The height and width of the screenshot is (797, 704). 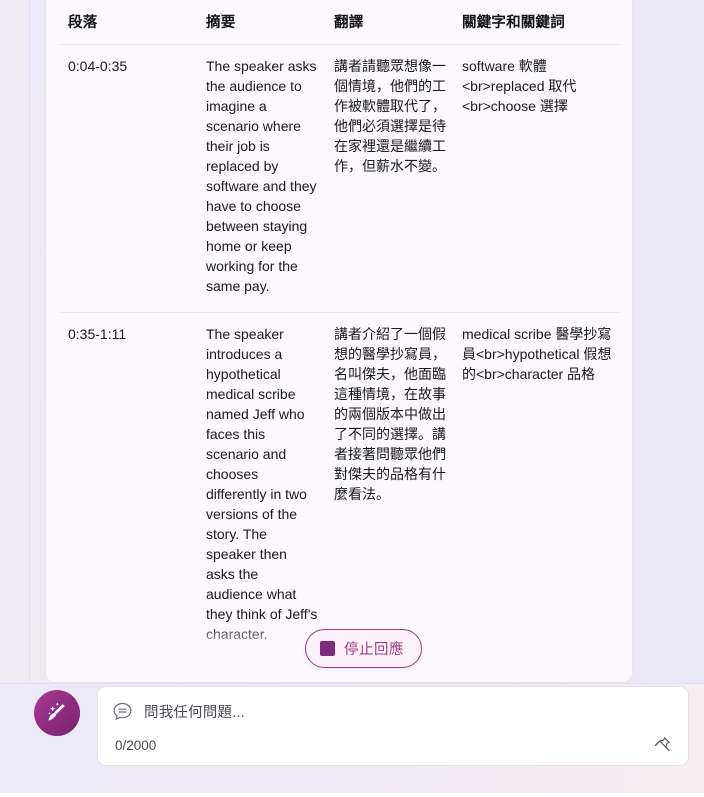 I want to click on column-header-summary: 摘要, so click(x=221, y=23).